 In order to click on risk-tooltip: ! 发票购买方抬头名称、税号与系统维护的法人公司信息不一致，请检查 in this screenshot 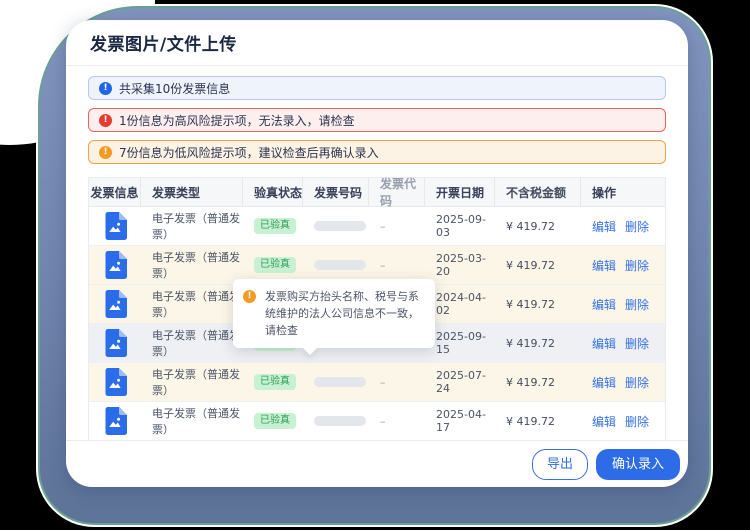, I will do `click(334, 314)`.